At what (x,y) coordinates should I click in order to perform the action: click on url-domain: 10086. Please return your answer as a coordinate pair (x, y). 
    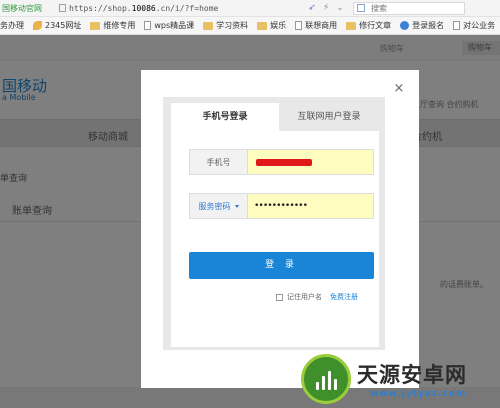
    Looking at the image, I should click on (143, 8).